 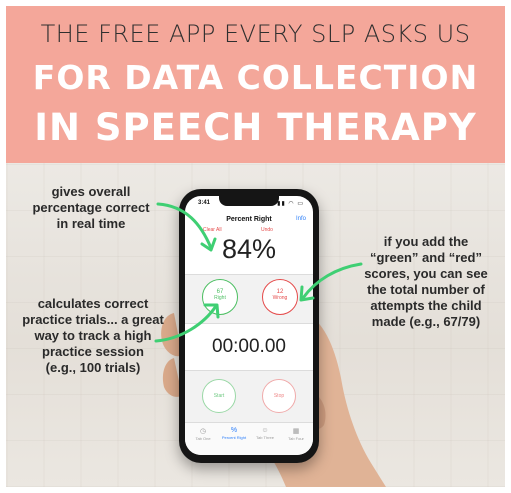 I want to click on percent-display: 84%, so click(x=249, y=249).